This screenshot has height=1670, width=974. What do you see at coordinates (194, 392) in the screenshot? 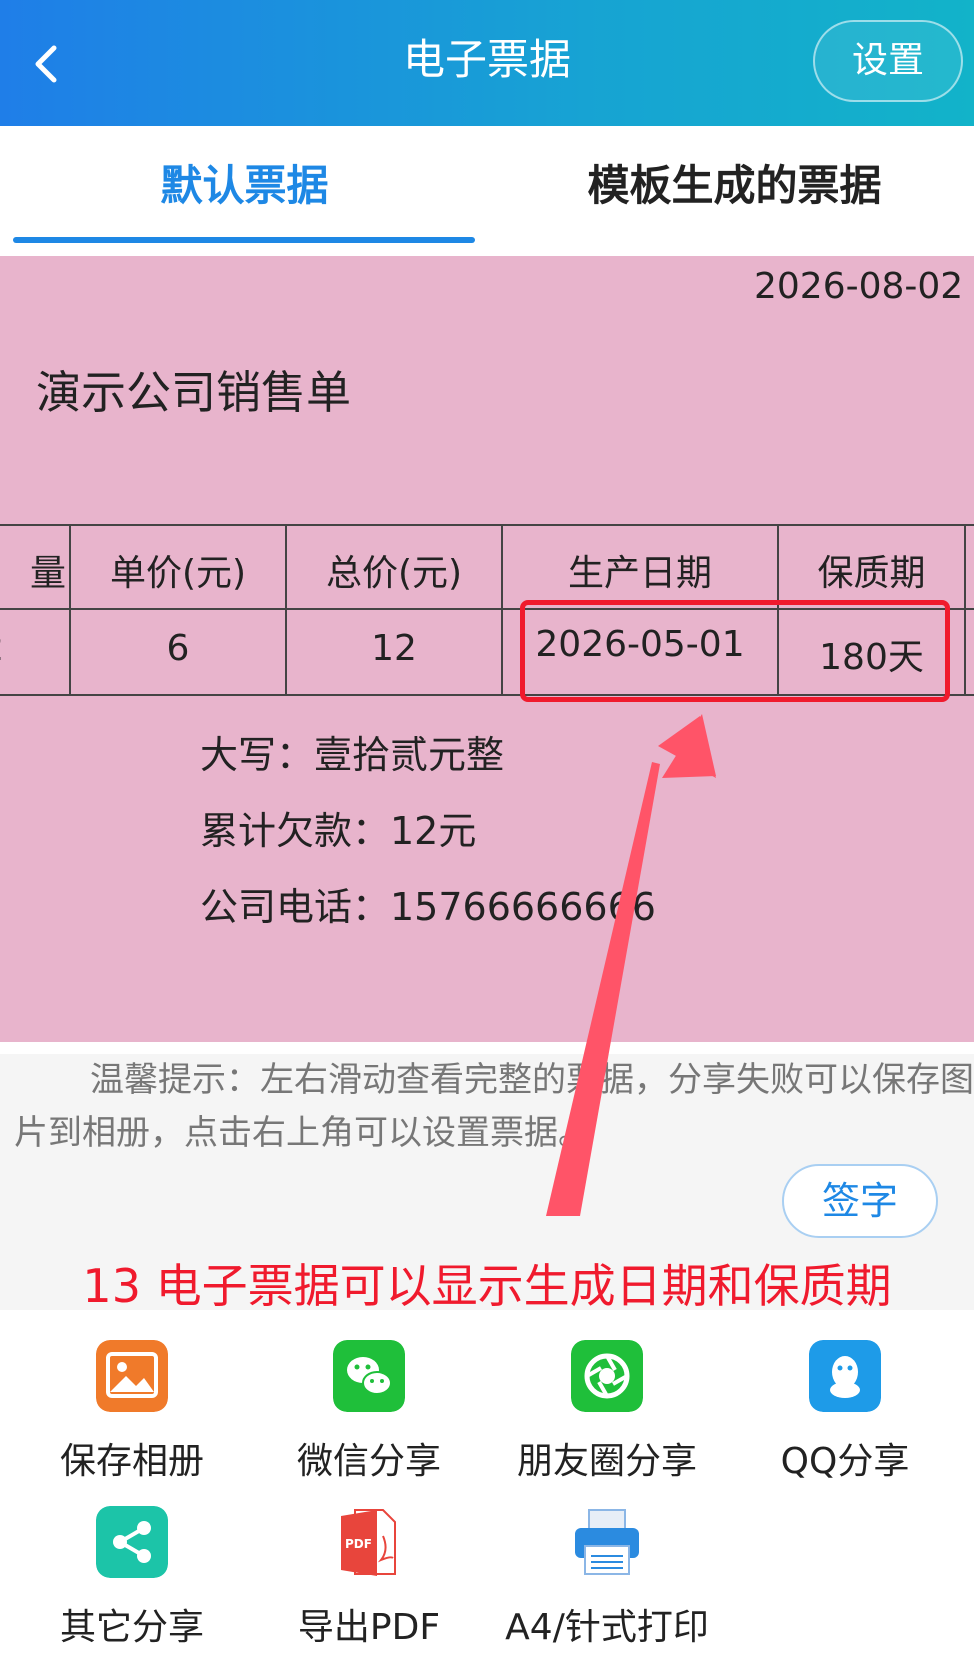
I see `receipt-title: 演示公司销售单` at bounding box center [194, 392].